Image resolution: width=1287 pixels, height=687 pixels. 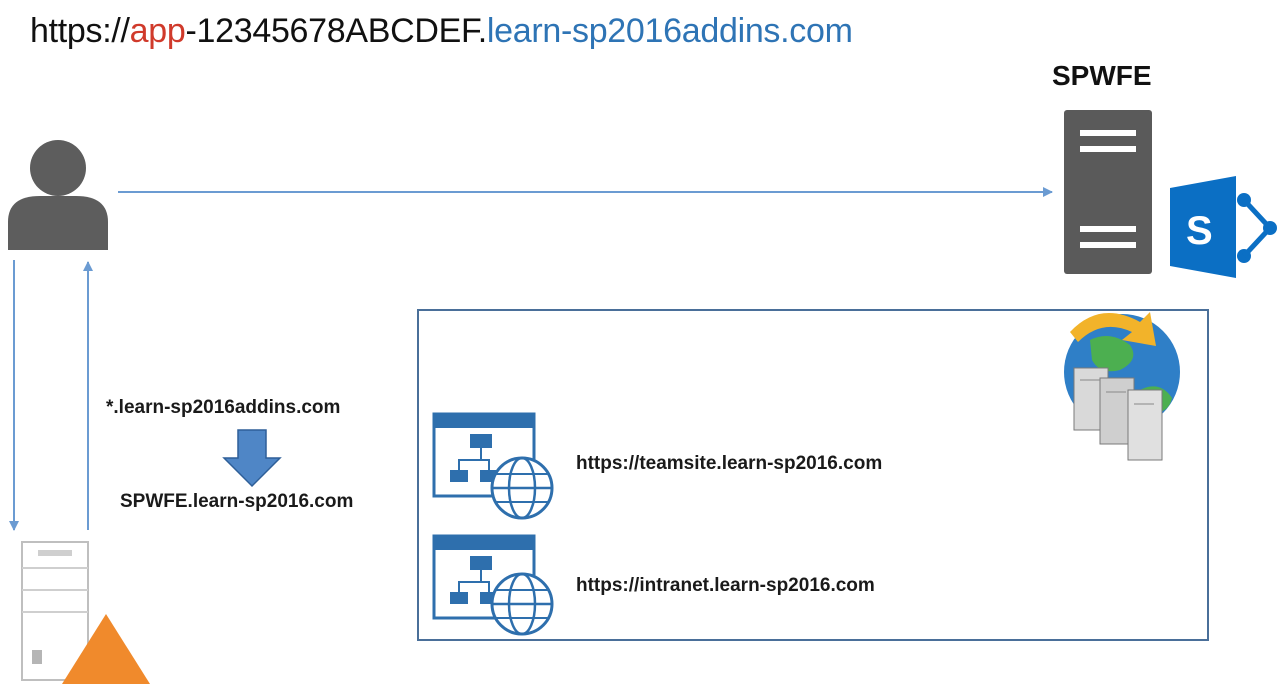 What do you see at coordinates (725, 586) in the screenshot?
I see `site-url-intranet: https://intranet.learn-sp2016.com` at bounding box center [725, 586].